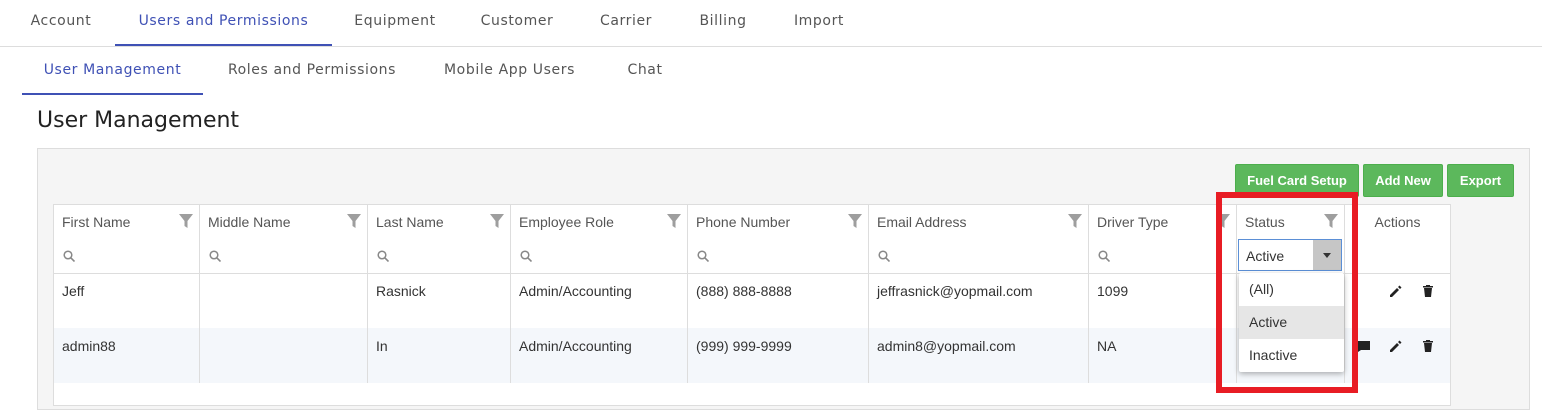 This screenshot has width=1542, height=410. I want to click on col-phone-number: Phone Number, so click(778, 222).